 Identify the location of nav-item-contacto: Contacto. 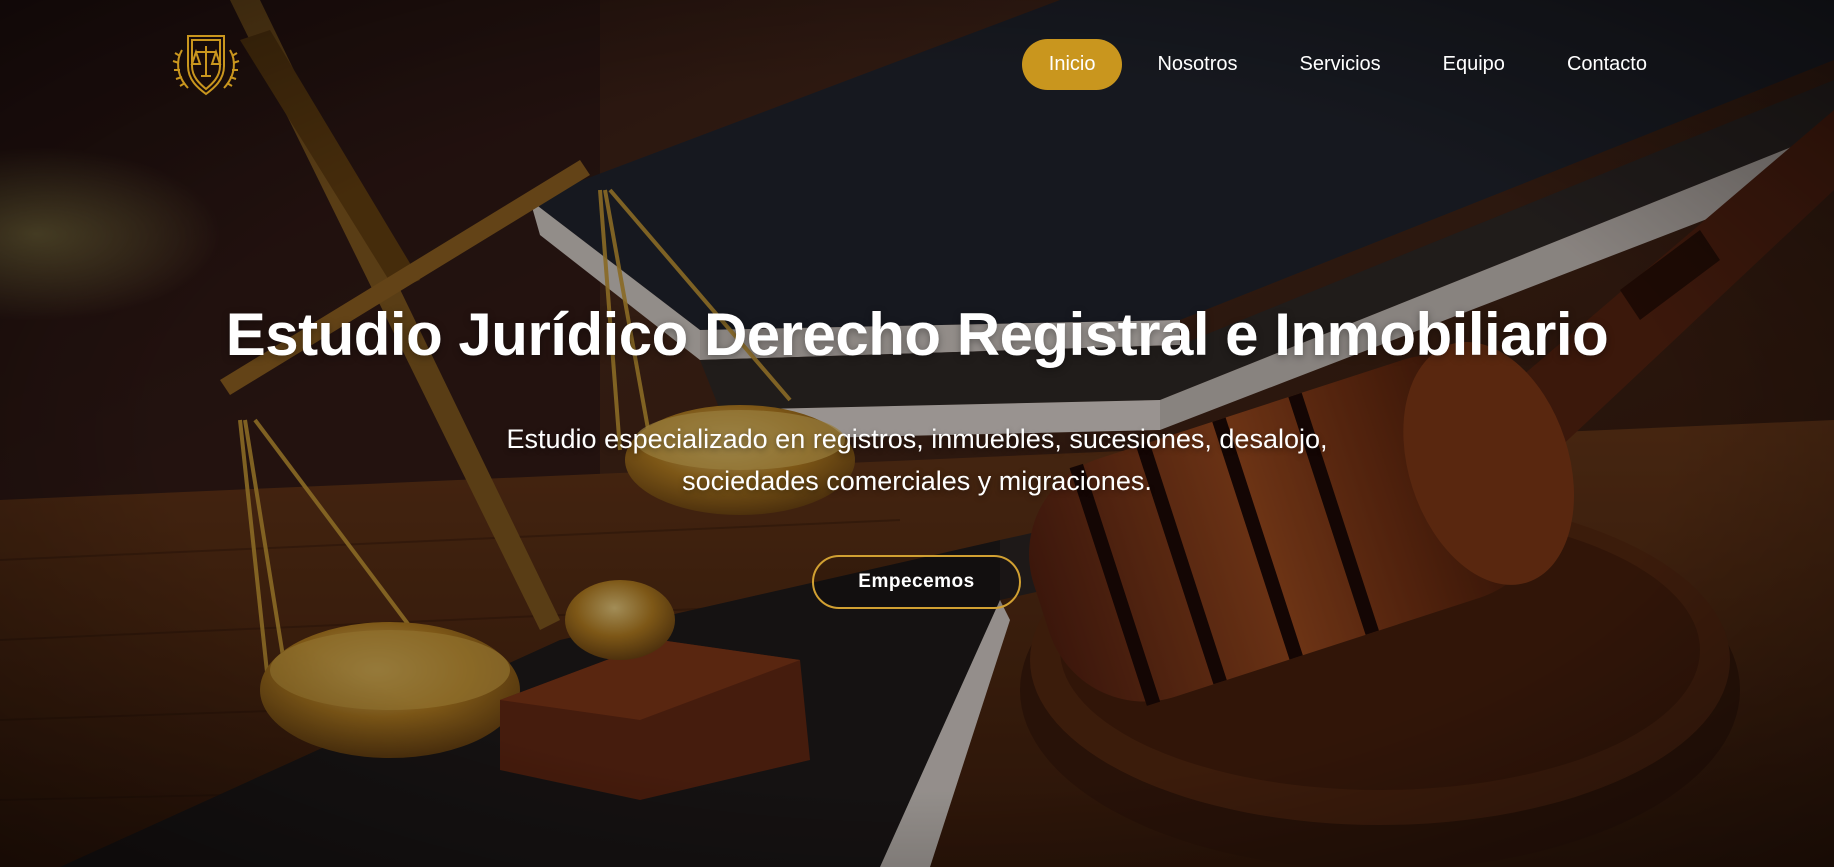
(1607, 64).